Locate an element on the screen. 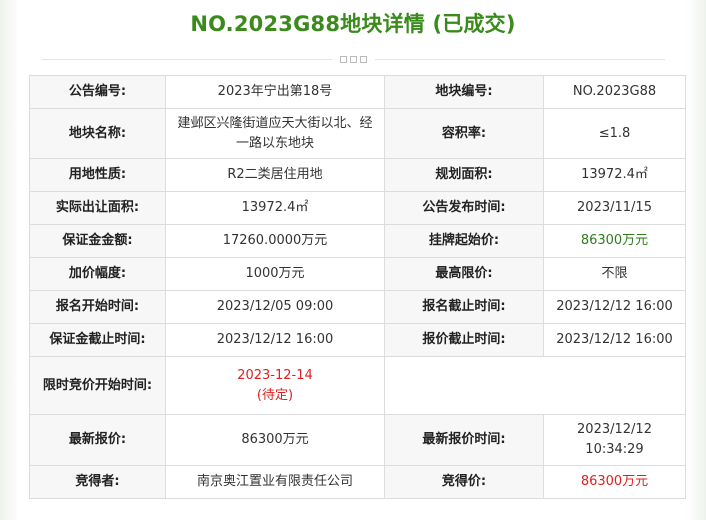 This screenshot has height=520, width=706. timed-bid-start-label: 限时竞价开始时间: is located at coordinates (97, 385).